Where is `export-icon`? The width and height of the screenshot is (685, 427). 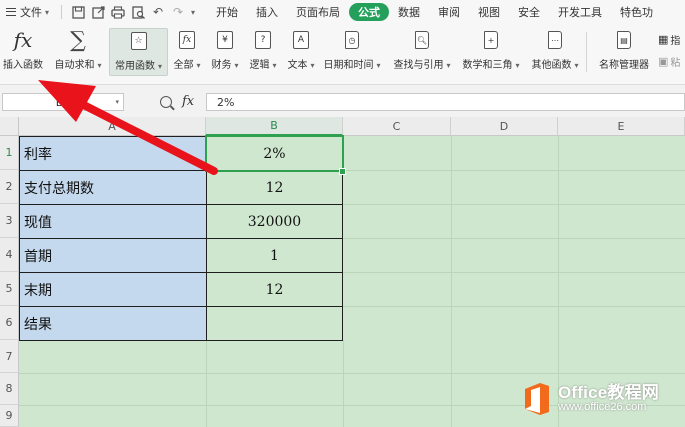 export-icon is located at coordinates (98, 12).